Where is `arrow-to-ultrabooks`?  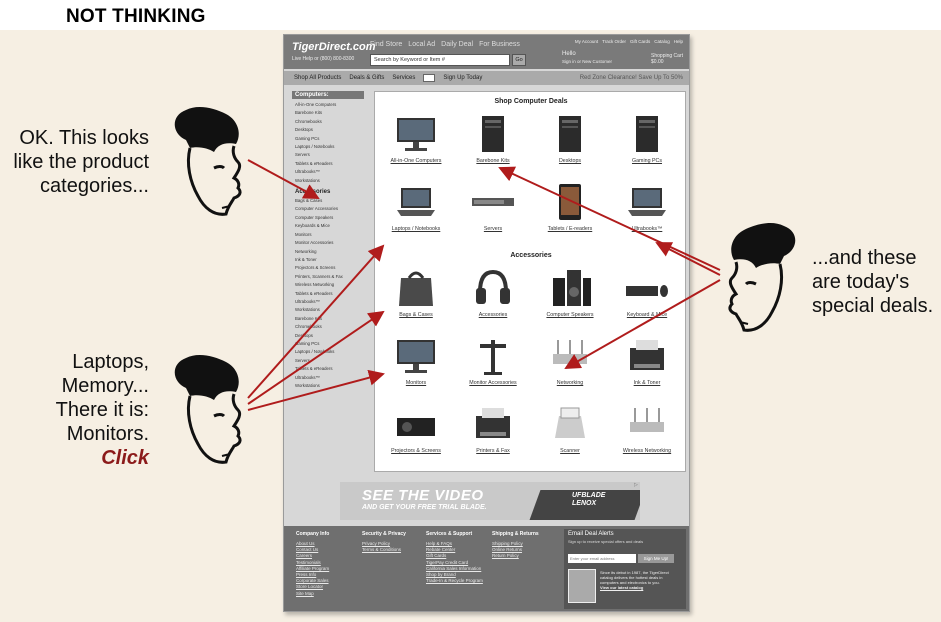 arrow-to-ultrabooks is located at coordinates (688, 259).